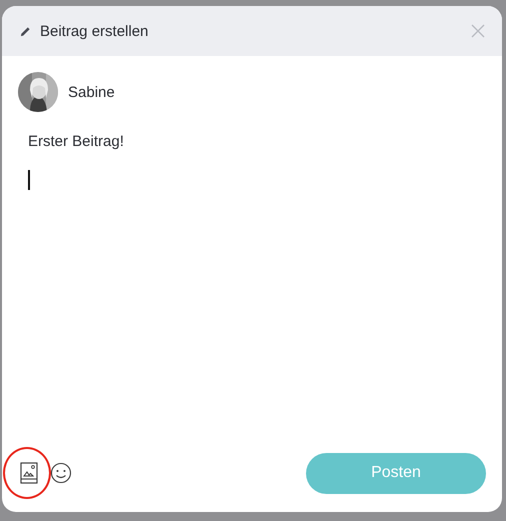 The width and height of the screenshot is (506, 521). Describe the element at coordinates (248, 161) in the screenshot. I see `post-input-field: Erster Beitrag!` at that location.